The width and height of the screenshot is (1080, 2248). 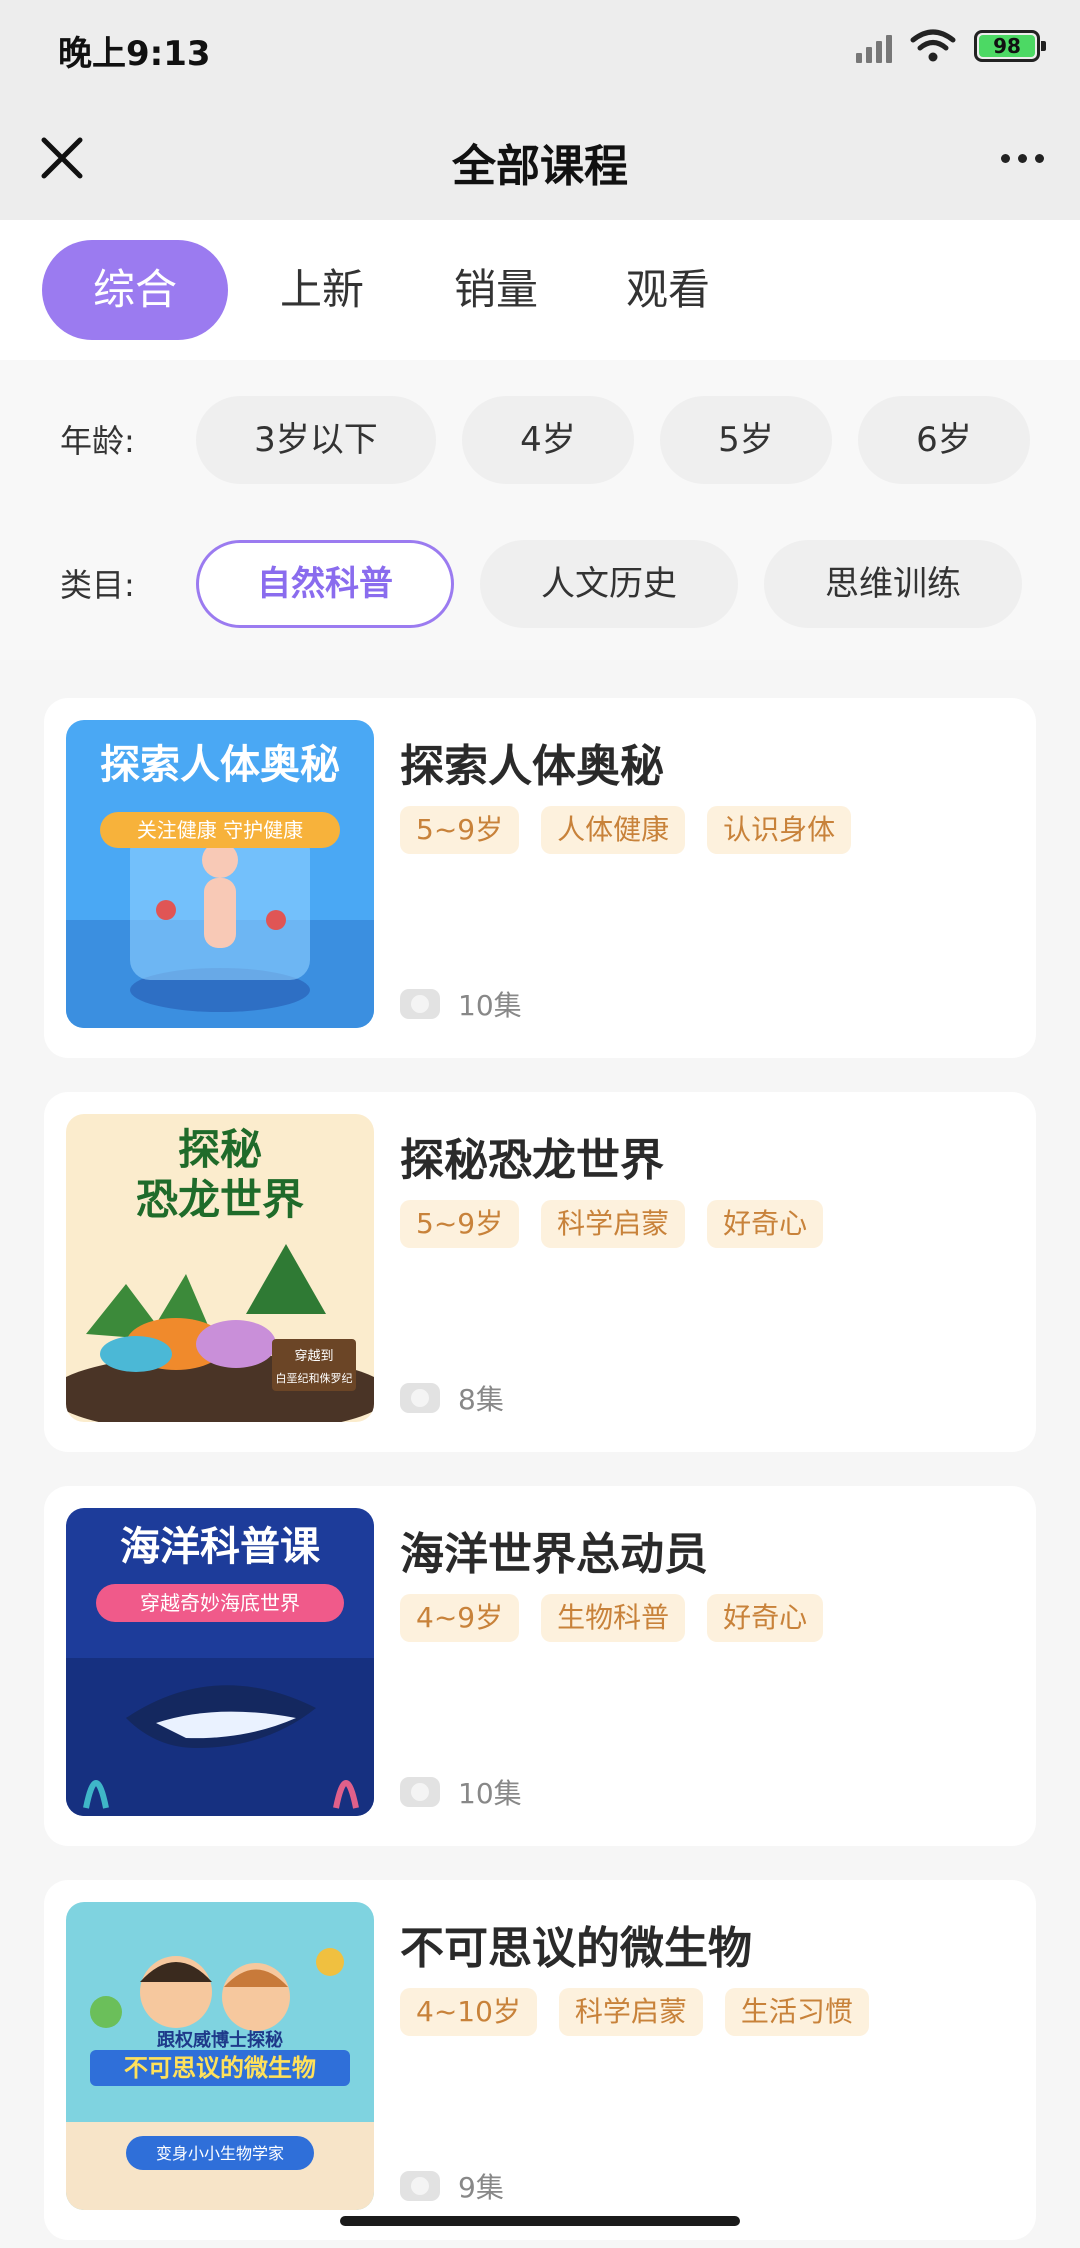 What do you see at coordinates (220, 2040) in the screenshot?
I see `thumb-line-1: 跟权威博士探秘` at bounding box center [220, 2040].